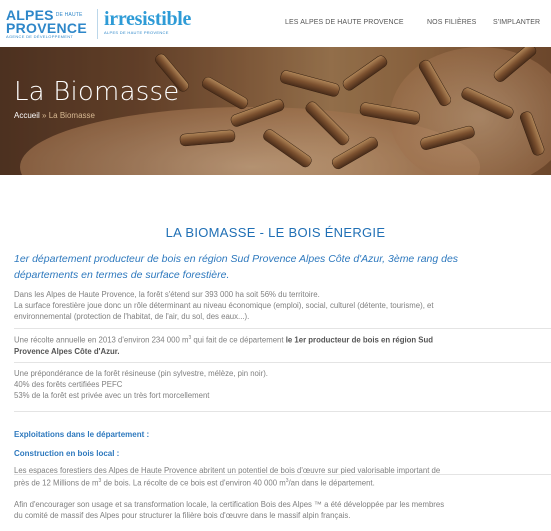  What do you see at coordinates (67, 453) in the screenshot?
I see `subheading-construction: Construction en bois local :` at bounding box center [67, 453].